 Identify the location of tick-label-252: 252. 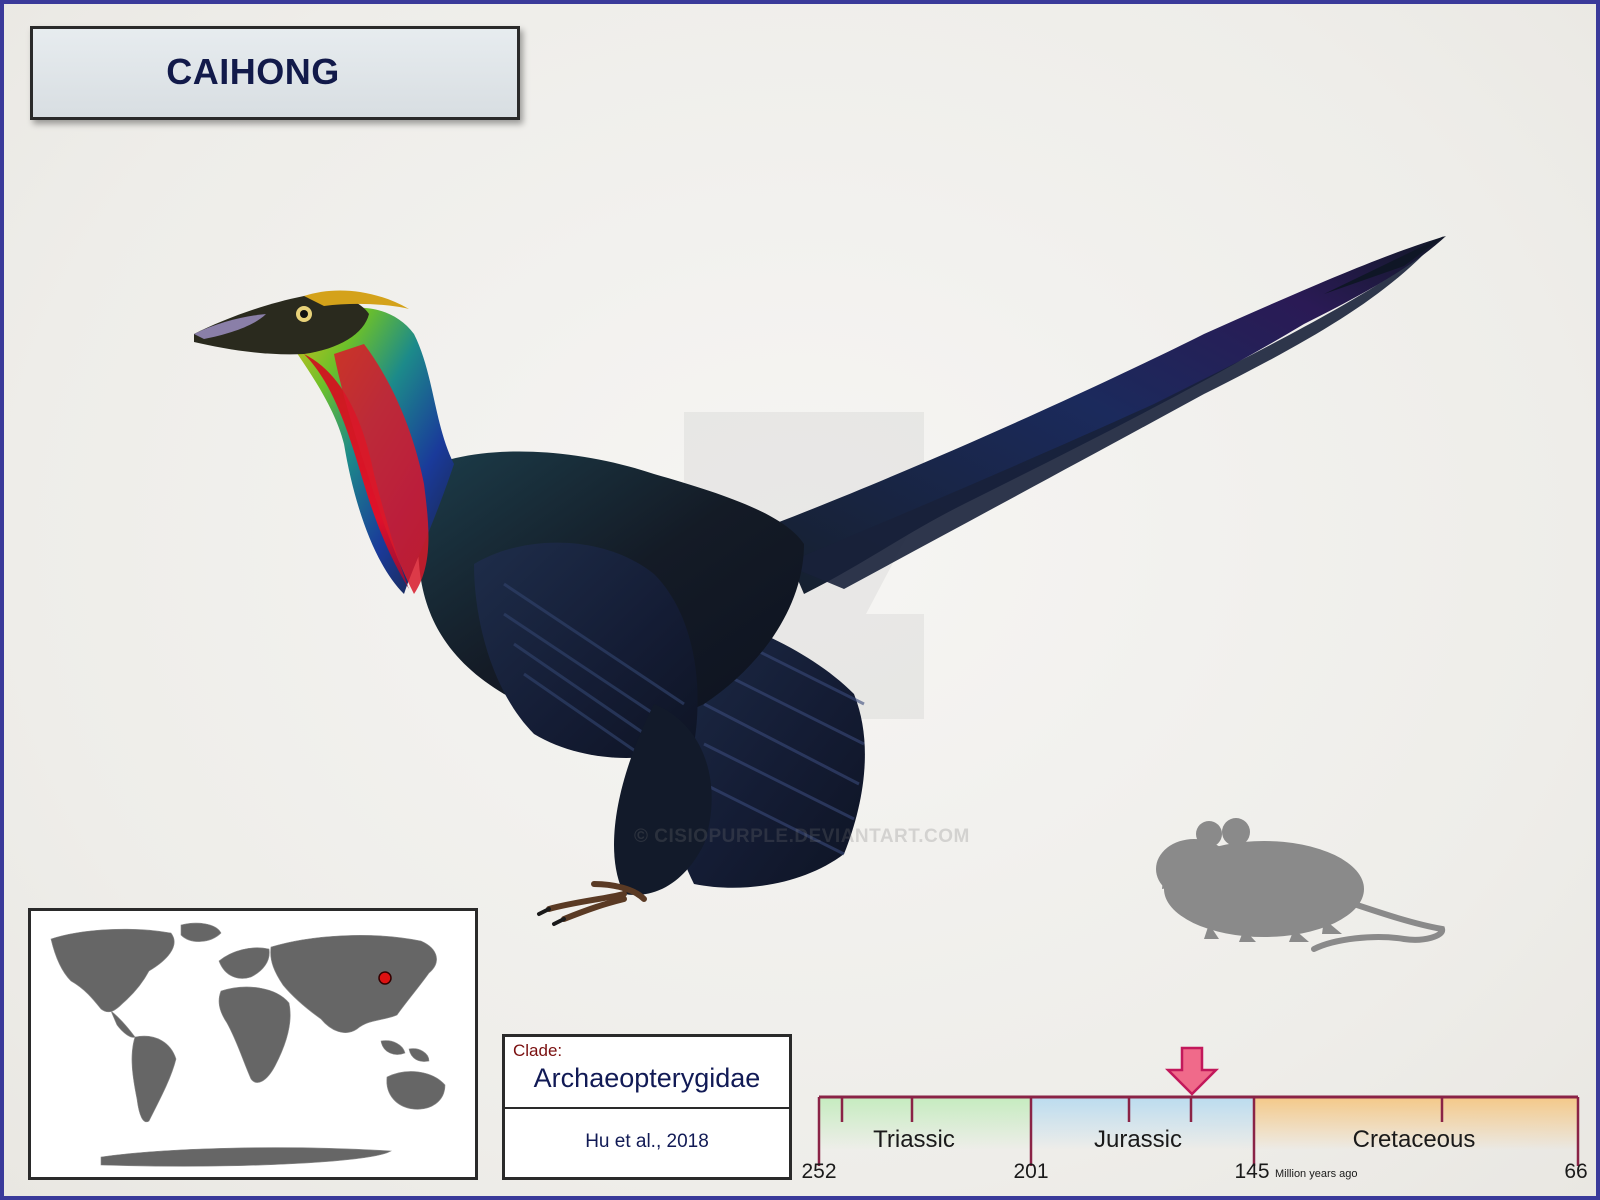
(818, 1171).